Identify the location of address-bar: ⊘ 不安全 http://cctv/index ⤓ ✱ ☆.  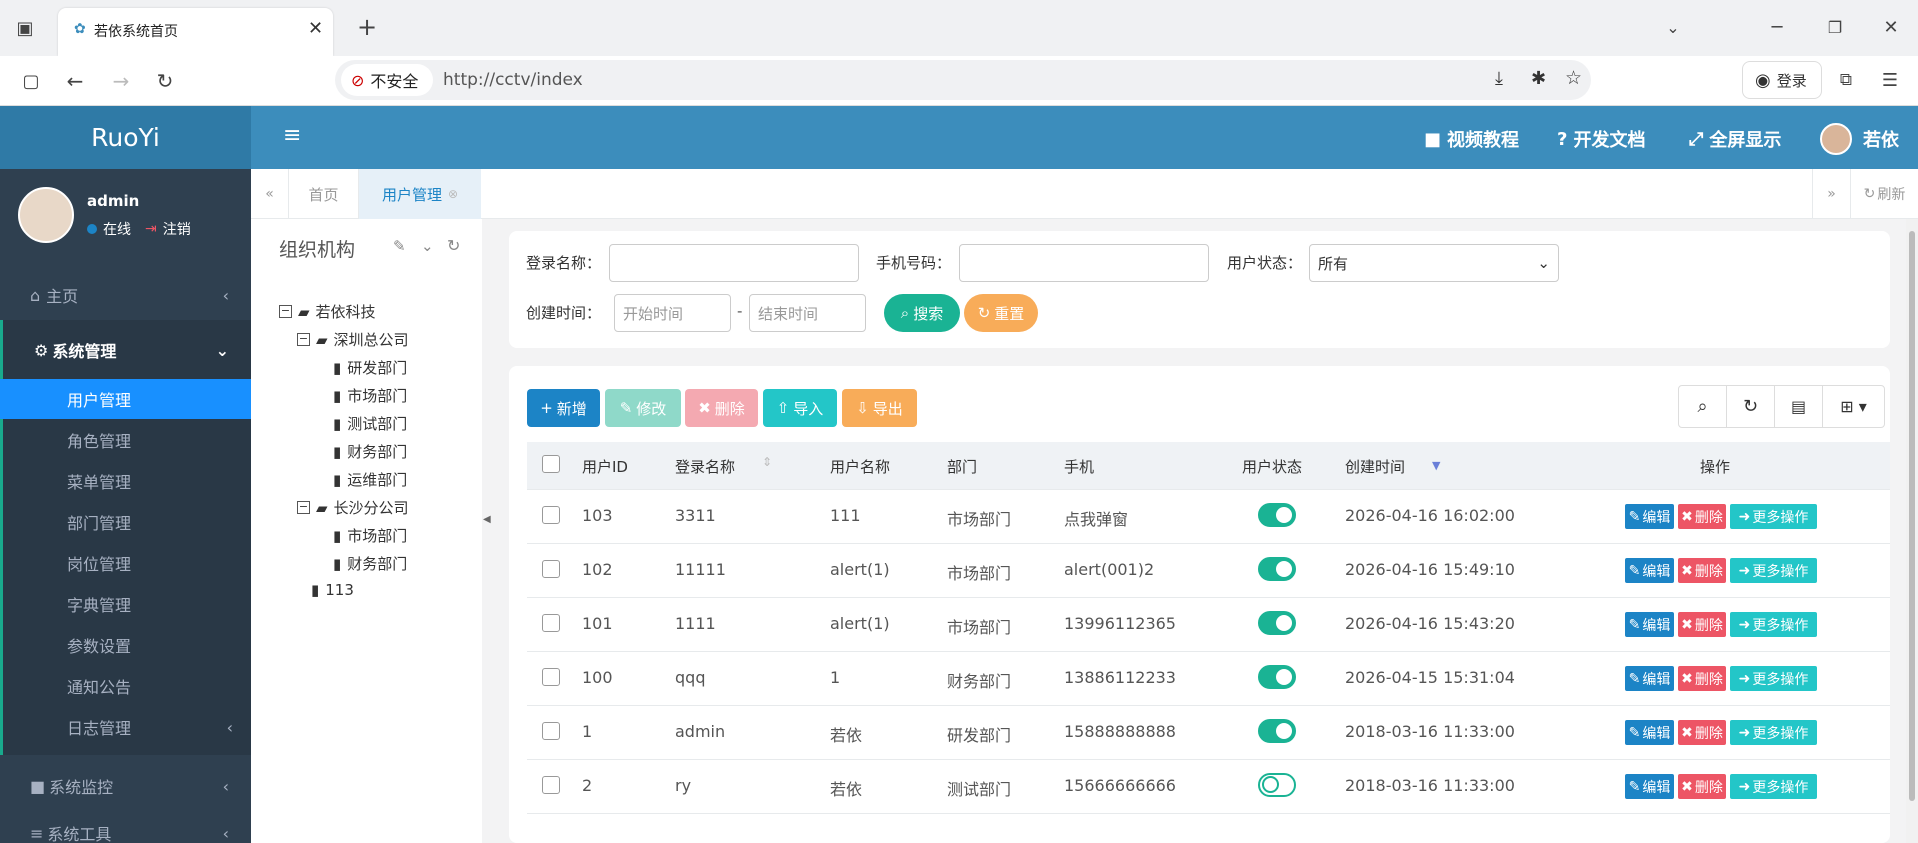
(963, 80).